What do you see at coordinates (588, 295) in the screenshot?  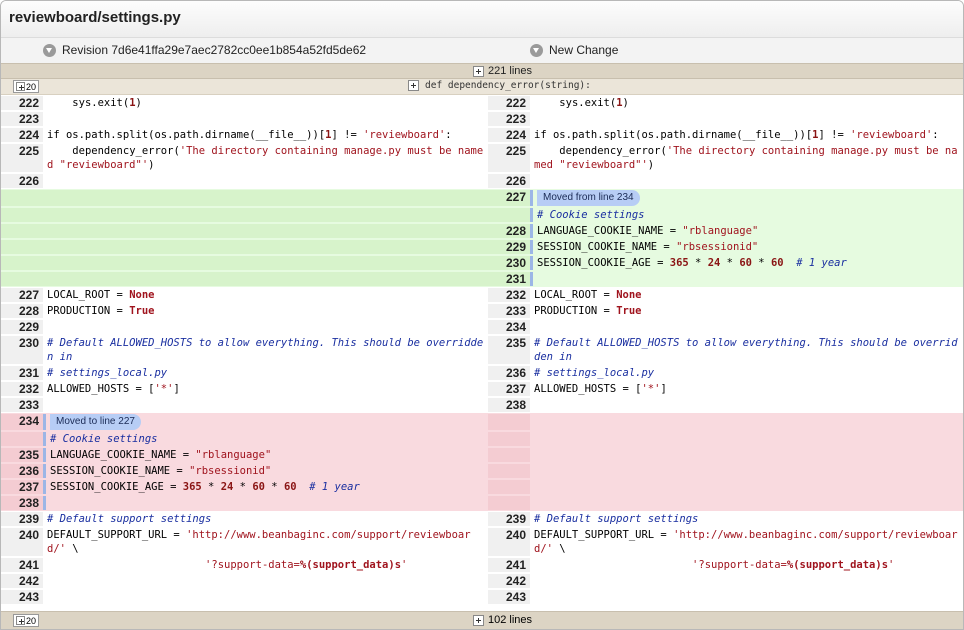 I see `code-line: LOCAL_ROOT = None` at bounding box center [588, 295].